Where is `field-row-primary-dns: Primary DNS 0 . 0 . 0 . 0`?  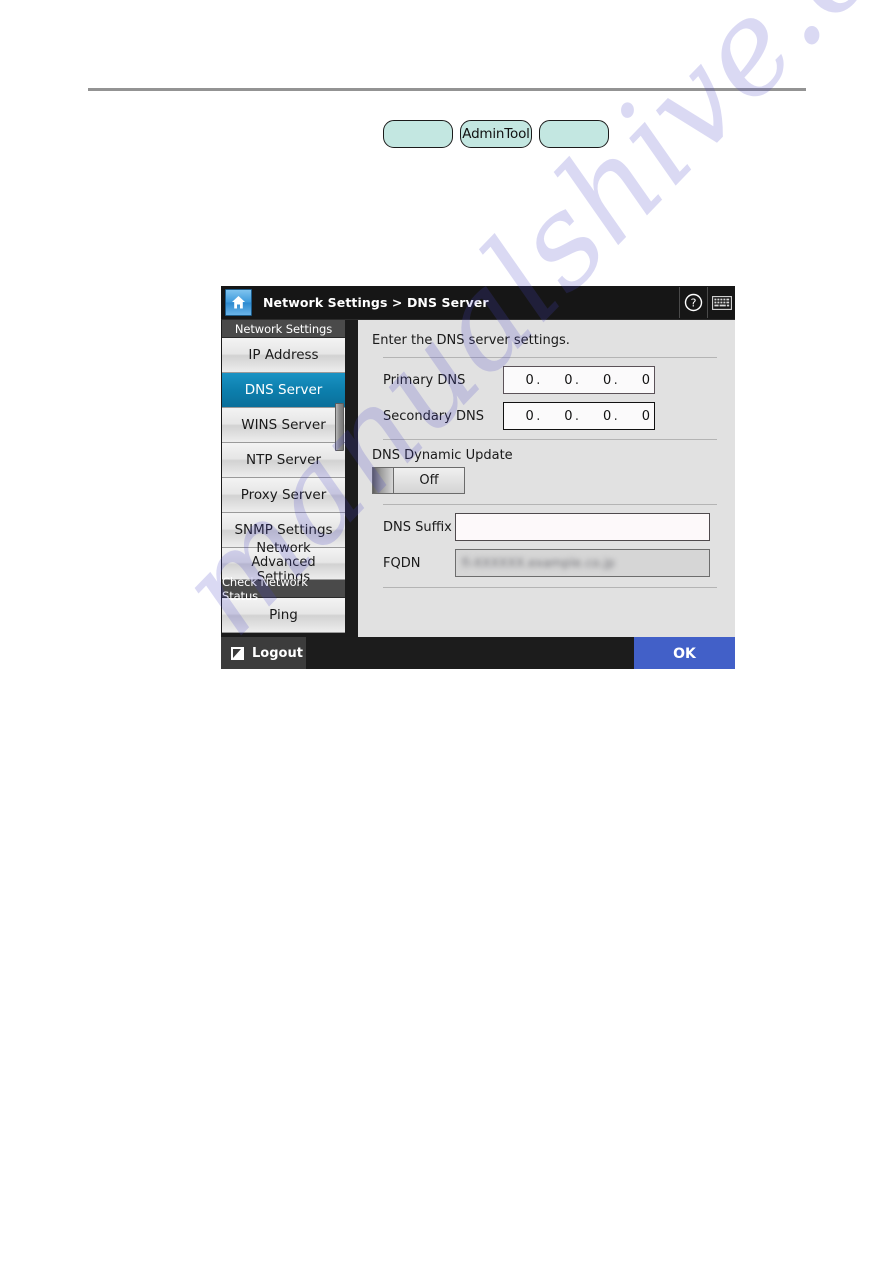 field-row-primary-dns: Primary DNS 0 . 0 . 0 . 0 is located at coordinates (546, 380).